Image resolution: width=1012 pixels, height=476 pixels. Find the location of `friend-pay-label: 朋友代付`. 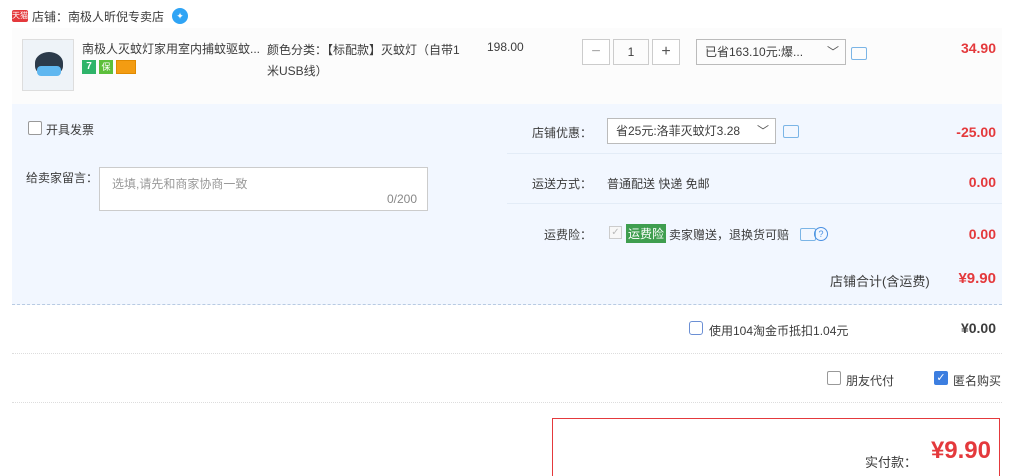

friend-pay-label: 朋友代付 is located at coordinates (870, 381).